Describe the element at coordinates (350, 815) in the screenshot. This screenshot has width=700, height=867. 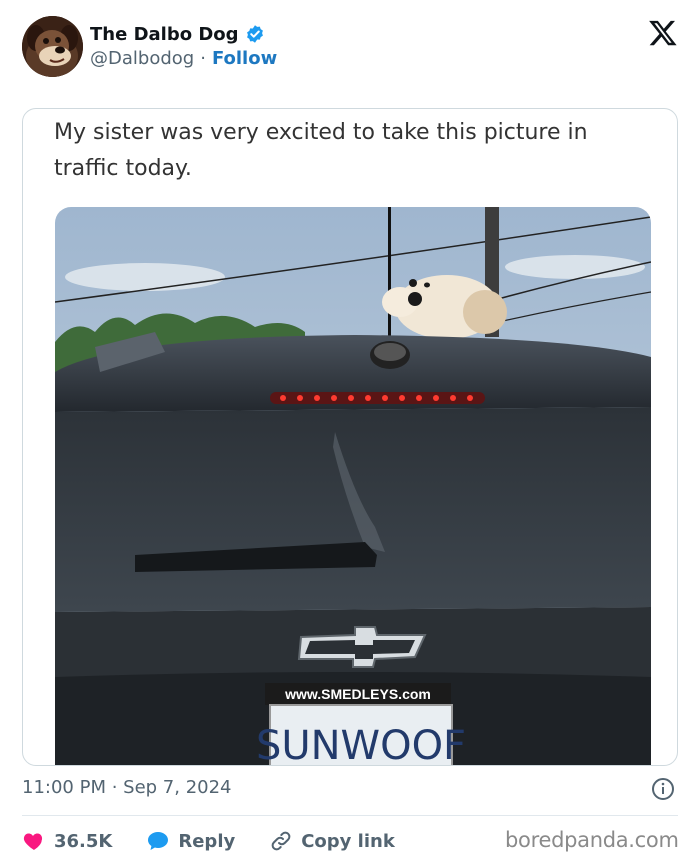
I see `divider` at that location.